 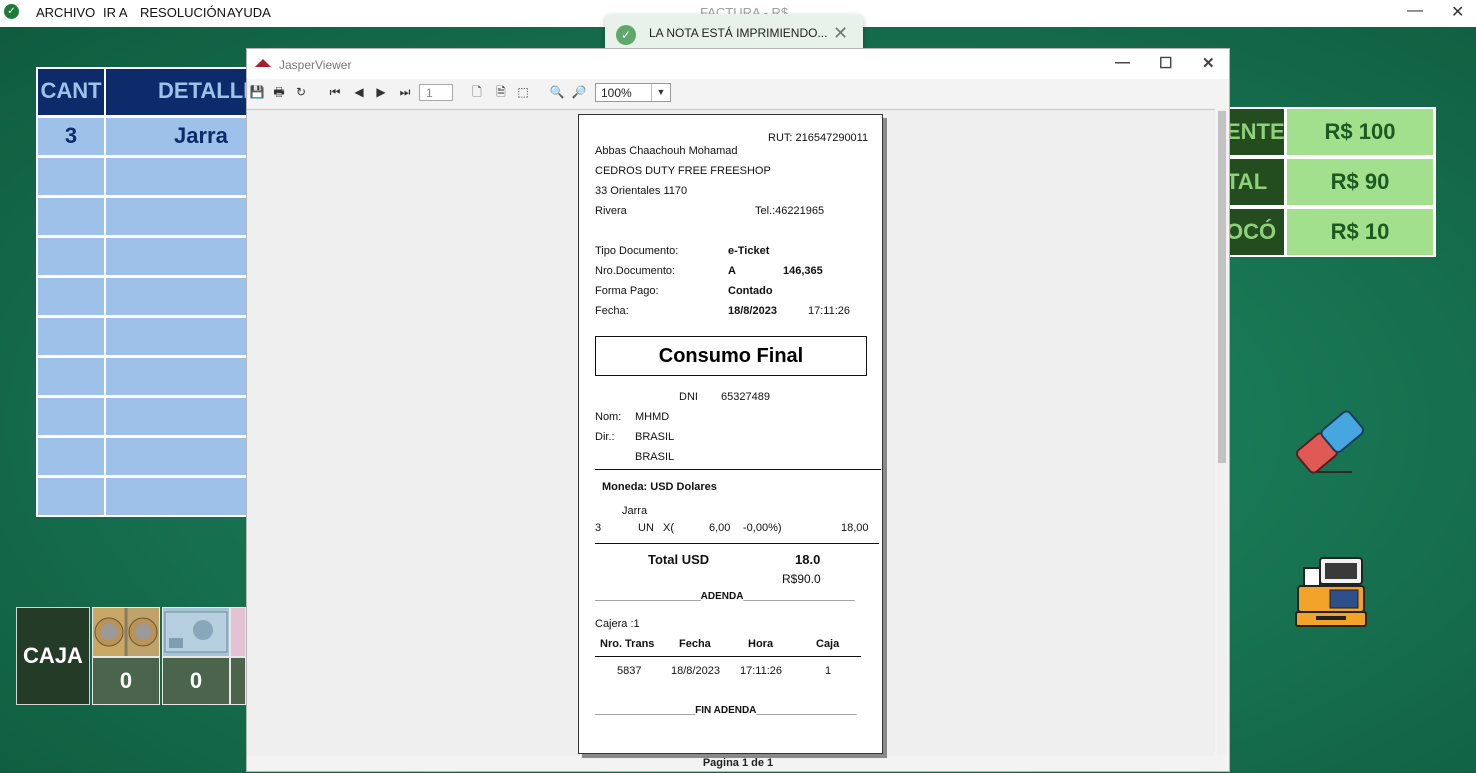 What do you see at coordinates (738, 763) in the screenshot?
I see `page-status: Pagina 1 de 1` at bounding box center [738, 763].